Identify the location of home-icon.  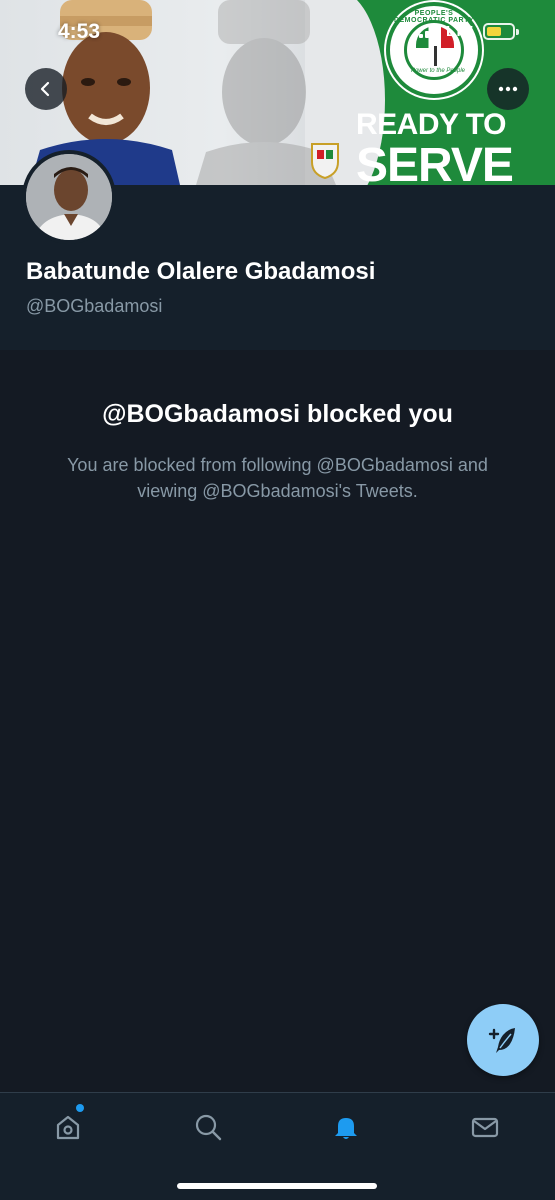
(68, 1127).